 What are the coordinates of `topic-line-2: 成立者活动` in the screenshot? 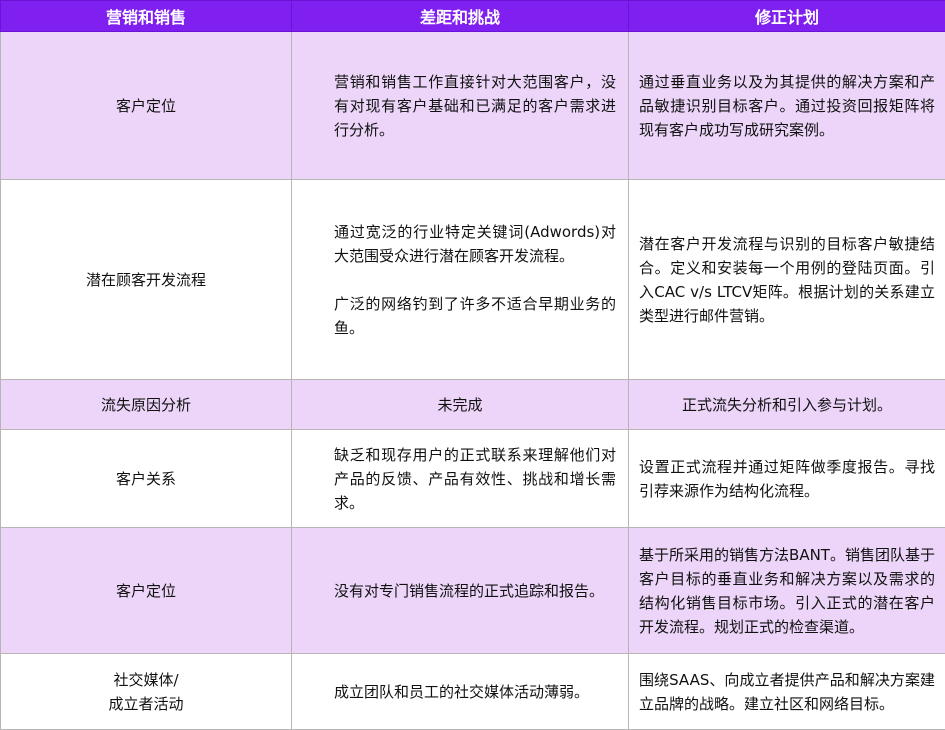 It's located at (146, 704).